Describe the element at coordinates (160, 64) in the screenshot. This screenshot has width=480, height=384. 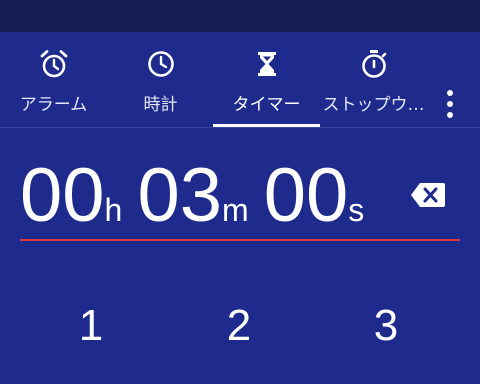
I see `clock-icon` at that location.